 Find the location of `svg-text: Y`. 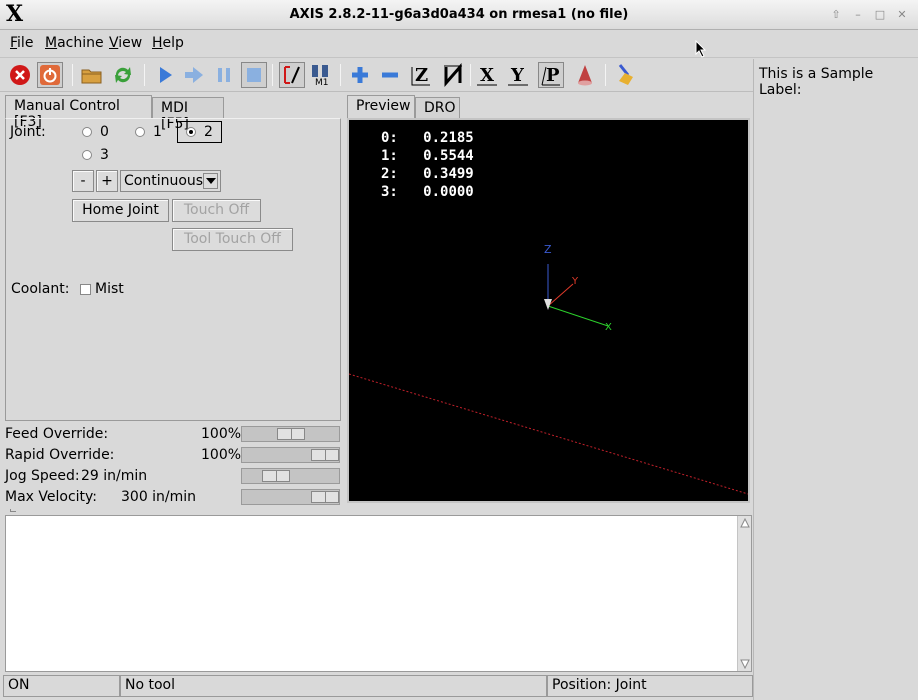

svg-text: Y is located at coordinates (517, 75).